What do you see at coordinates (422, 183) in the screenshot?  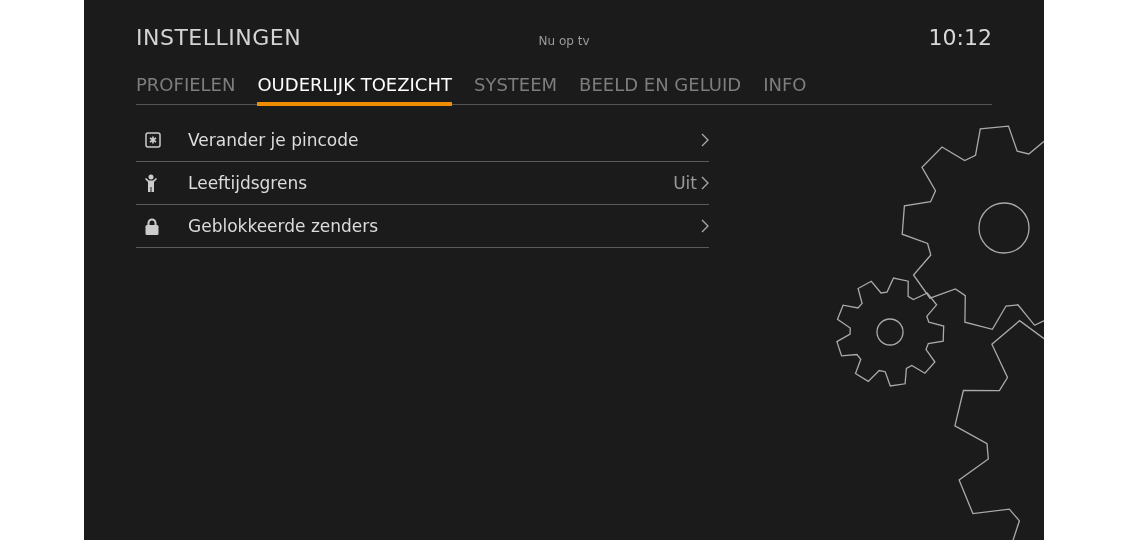 I see `menu-row: Leeftijdsgrens Uit` at bounding box center [422, 183].